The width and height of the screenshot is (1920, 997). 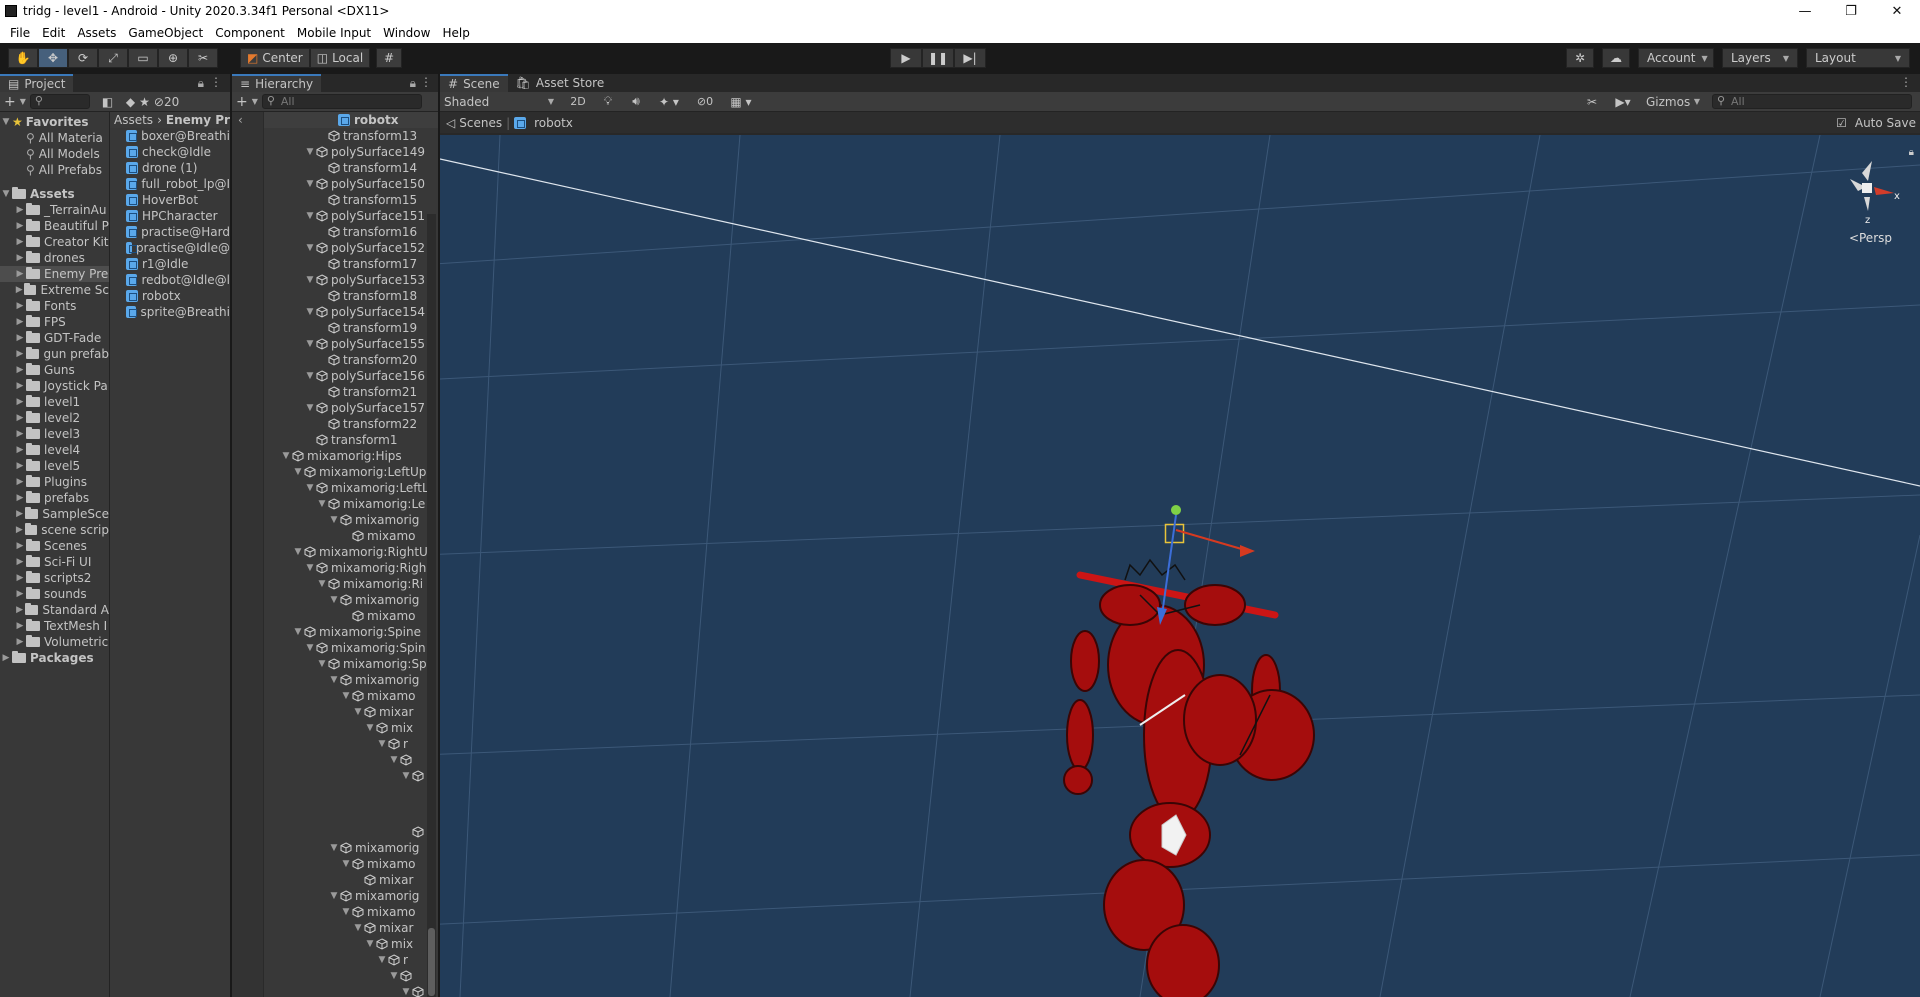 I want to click on hidden-objects-toggle: ⊘0, so click(x=705, y=101).